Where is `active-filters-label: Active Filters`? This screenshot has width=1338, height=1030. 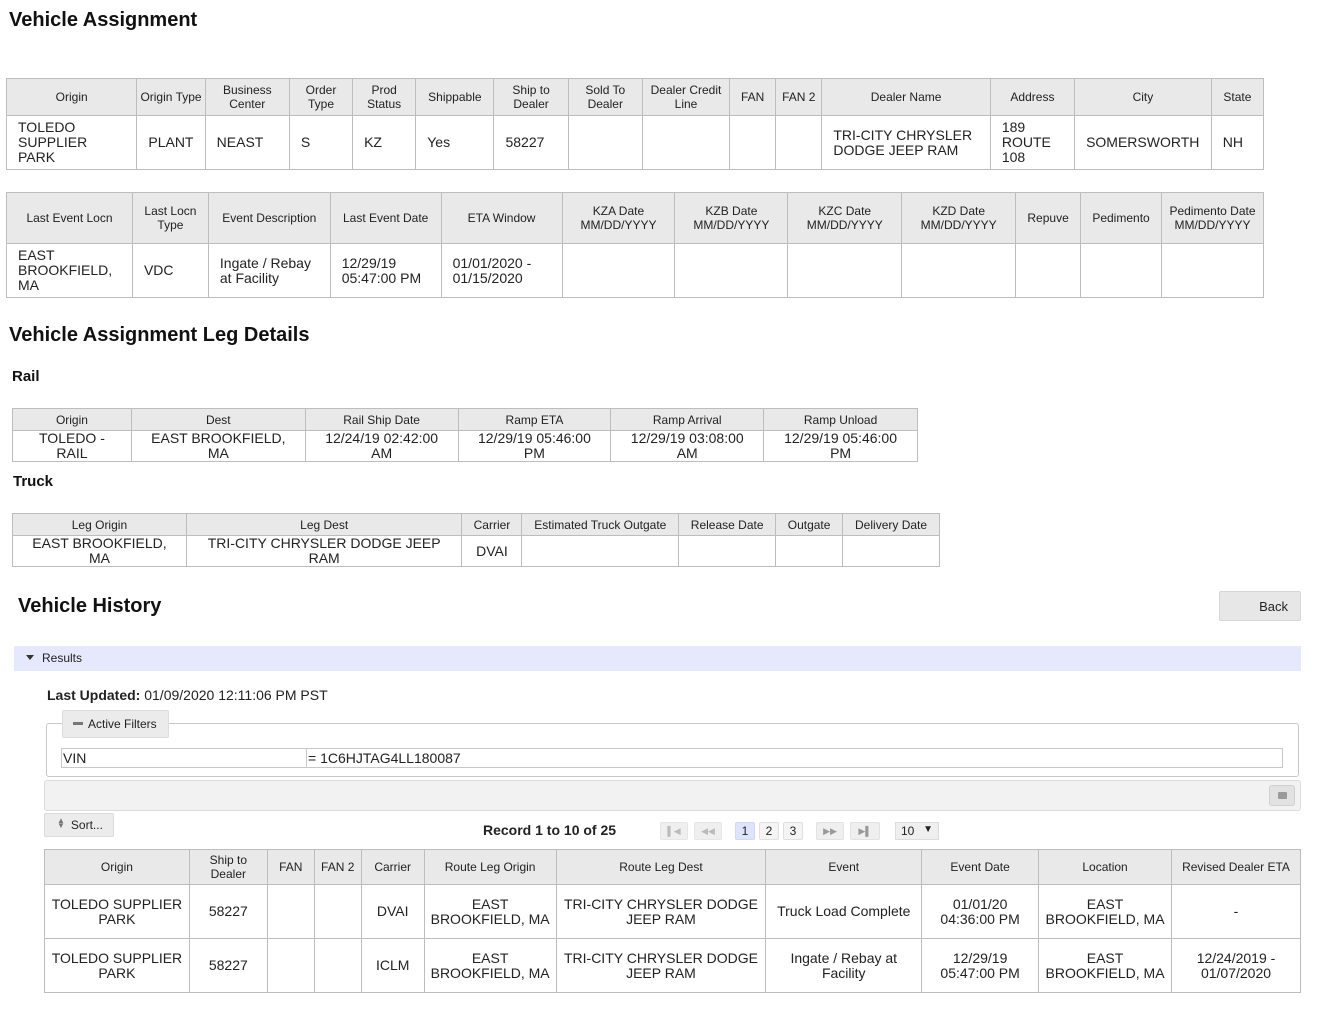 active-filters-label: Active Filters is located at coordinates (122, 724).